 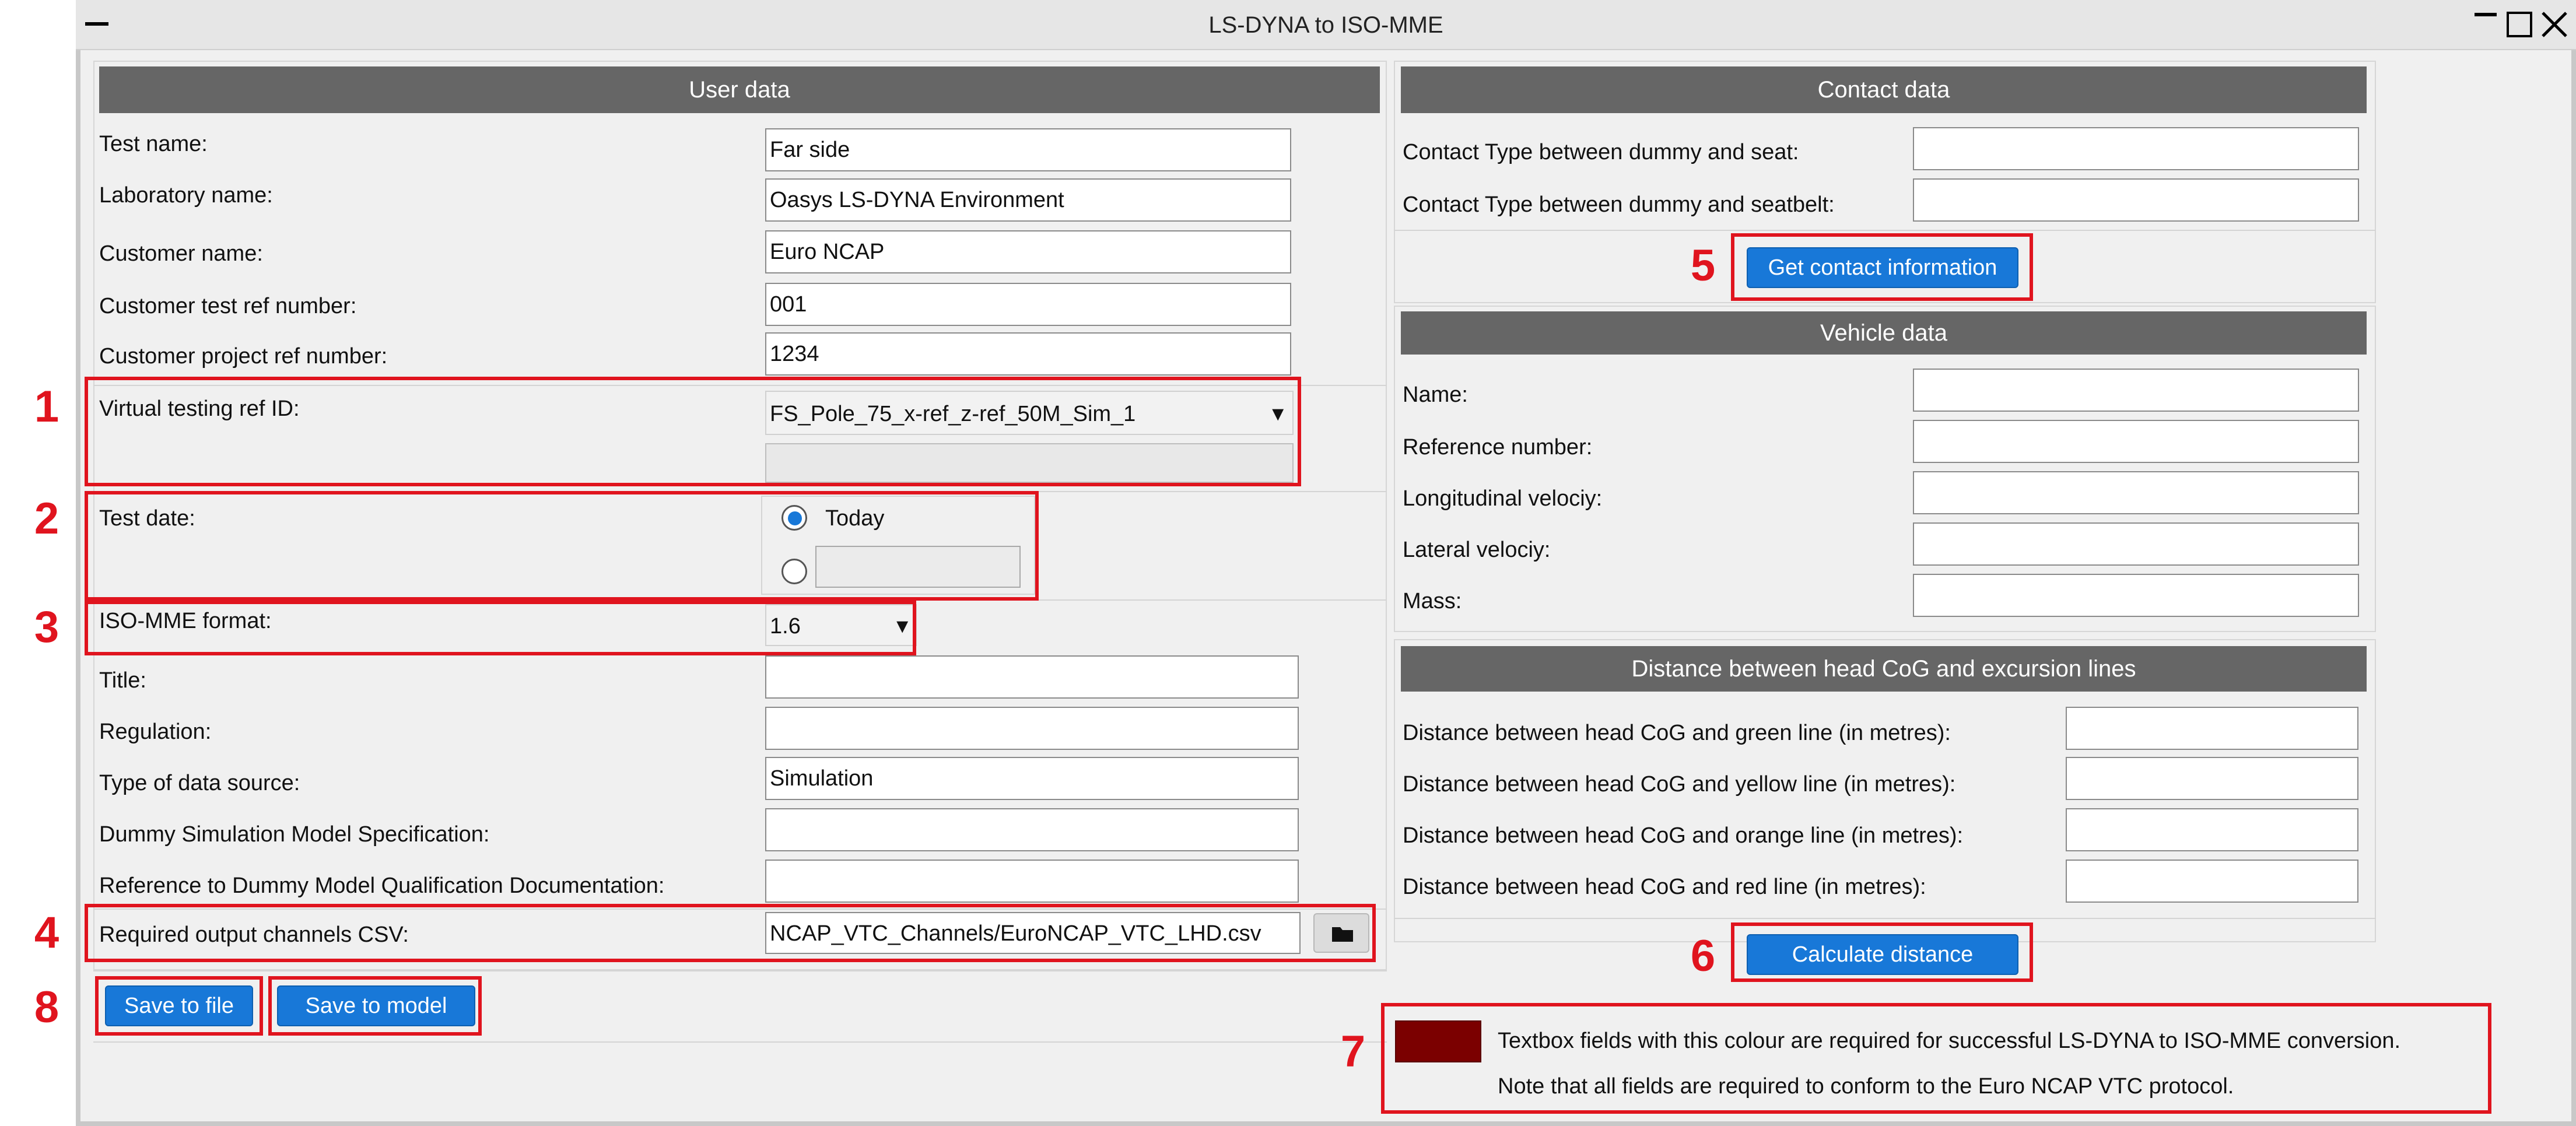 What do you see at coordinates (46, 932) in the screenshot?
I see `annotation-number-4: 4` at bounding box center [46, 932].